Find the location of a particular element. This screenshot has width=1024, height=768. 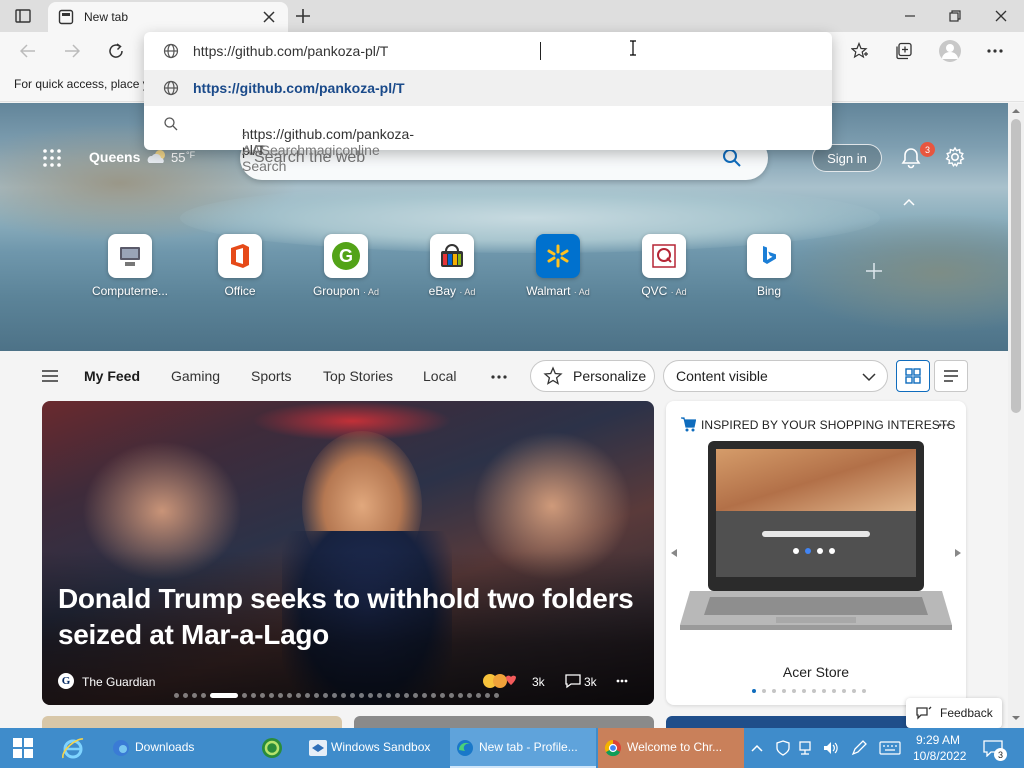

restore-button is located at coordinates (955, 16).